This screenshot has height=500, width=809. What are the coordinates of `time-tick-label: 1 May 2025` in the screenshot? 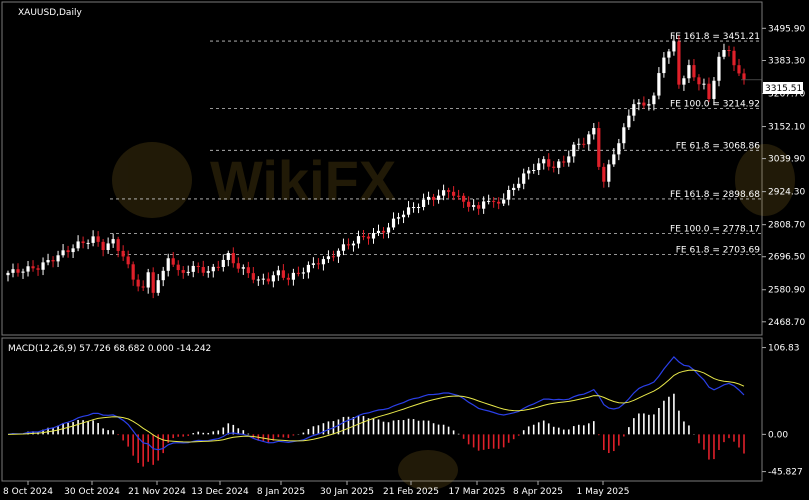 It's located at (603, 492).